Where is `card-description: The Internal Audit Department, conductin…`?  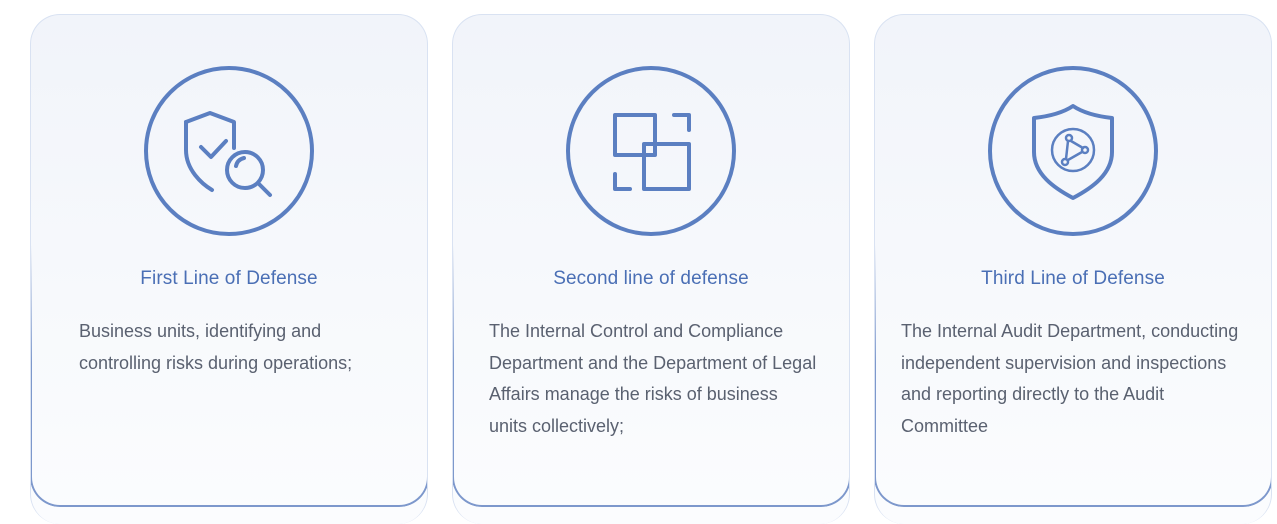
card-description: The Internal Audit Department, conductin… is located at coordinates (1070, 378).